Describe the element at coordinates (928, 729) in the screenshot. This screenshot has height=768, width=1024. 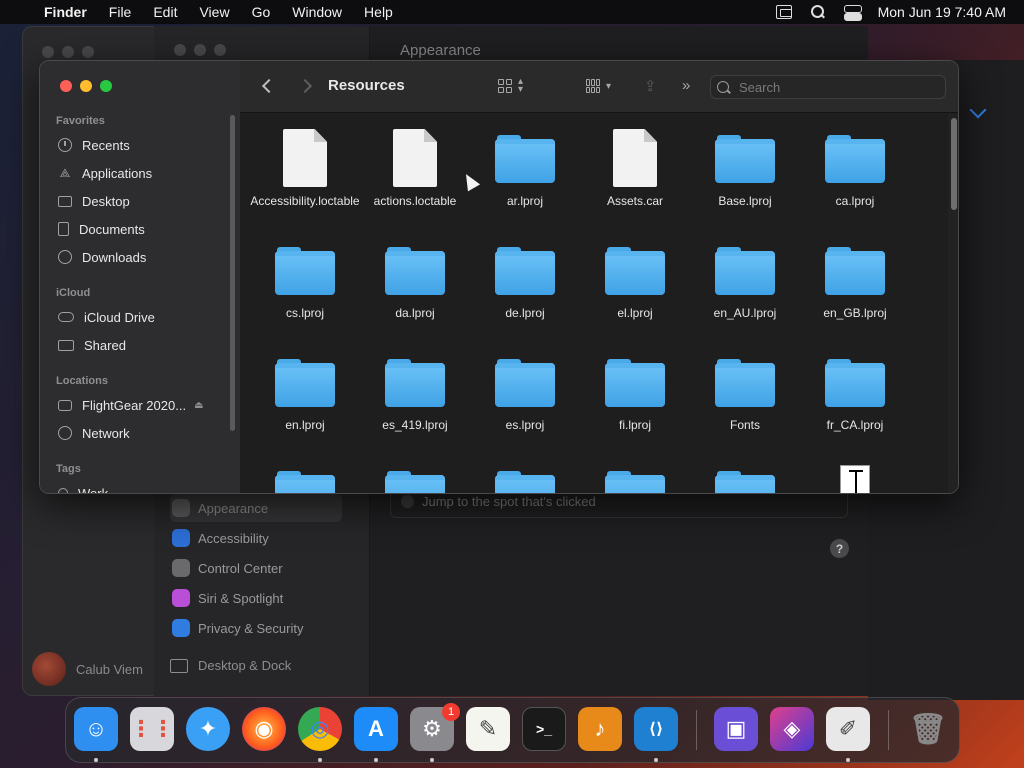
I see `dock-trash: 🗑` at that location.